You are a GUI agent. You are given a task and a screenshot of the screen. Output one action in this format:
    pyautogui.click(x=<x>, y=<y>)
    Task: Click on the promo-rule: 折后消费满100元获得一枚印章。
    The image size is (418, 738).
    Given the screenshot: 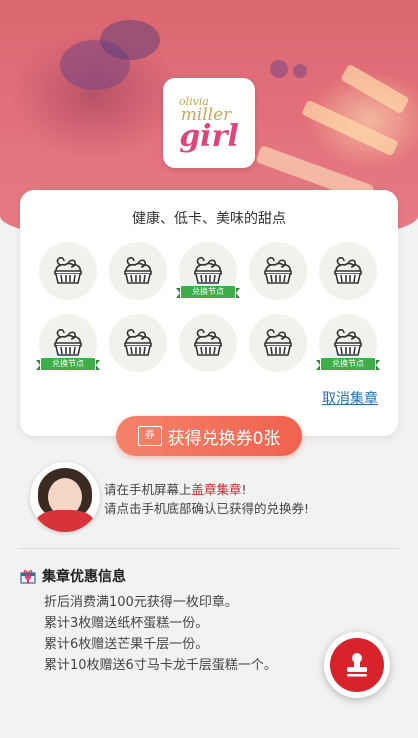 What is the action you would take?
    pyautogui.click(x=141, y=602)
    